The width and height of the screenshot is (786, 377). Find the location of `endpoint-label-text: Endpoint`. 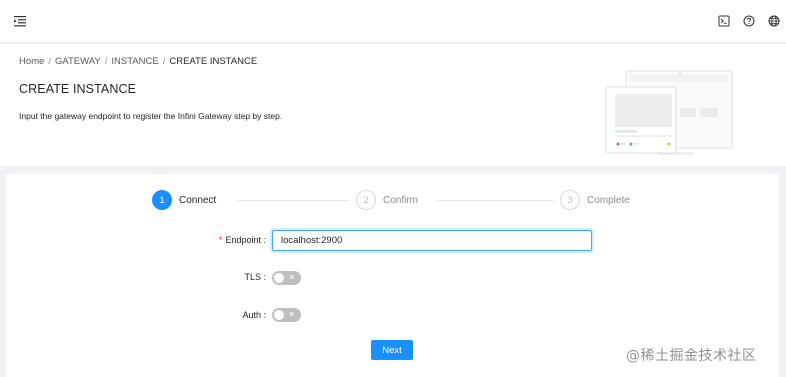

endpoint-label-text: Endpoint is located at coordinates (243, 240).